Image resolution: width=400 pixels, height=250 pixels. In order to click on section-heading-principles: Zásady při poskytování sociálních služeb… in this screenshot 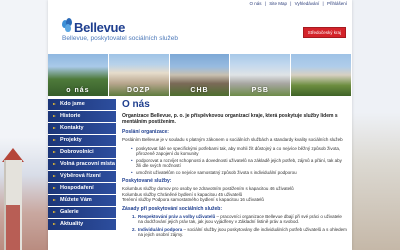, I will do `click(172, 208)`.